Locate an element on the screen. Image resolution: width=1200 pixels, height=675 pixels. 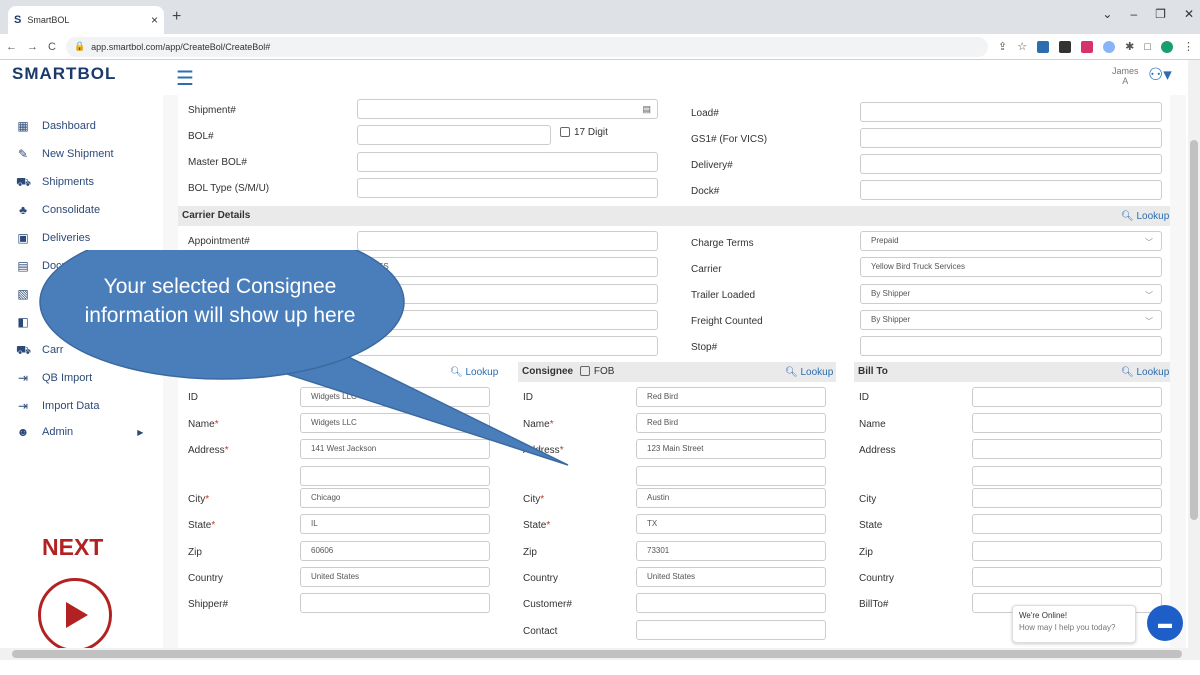
chevron-down-icon: ﹀ is located at coordinates (1149, 321).